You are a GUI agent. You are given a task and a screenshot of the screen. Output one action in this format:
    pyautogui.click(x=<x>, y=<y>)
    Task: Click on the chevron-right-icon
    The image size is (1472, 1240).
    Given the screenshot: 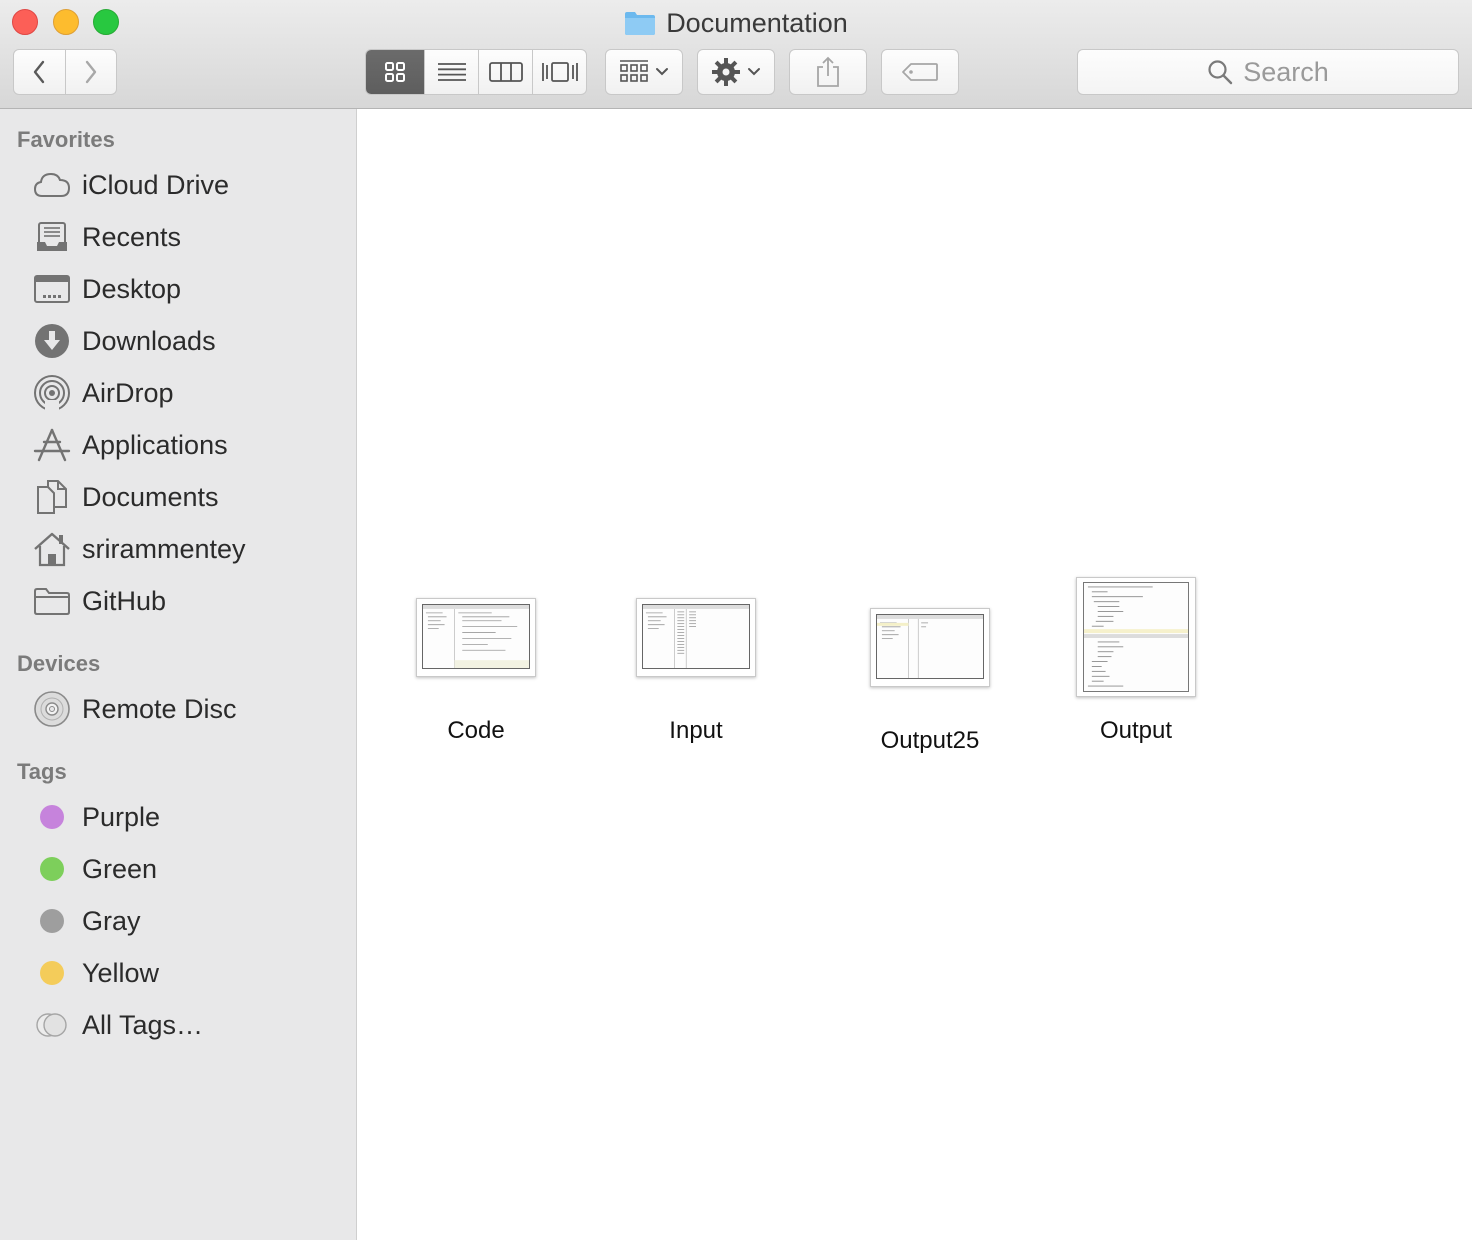 What is the action you would take?
    pyautogui.click(x=90, y=72)
    